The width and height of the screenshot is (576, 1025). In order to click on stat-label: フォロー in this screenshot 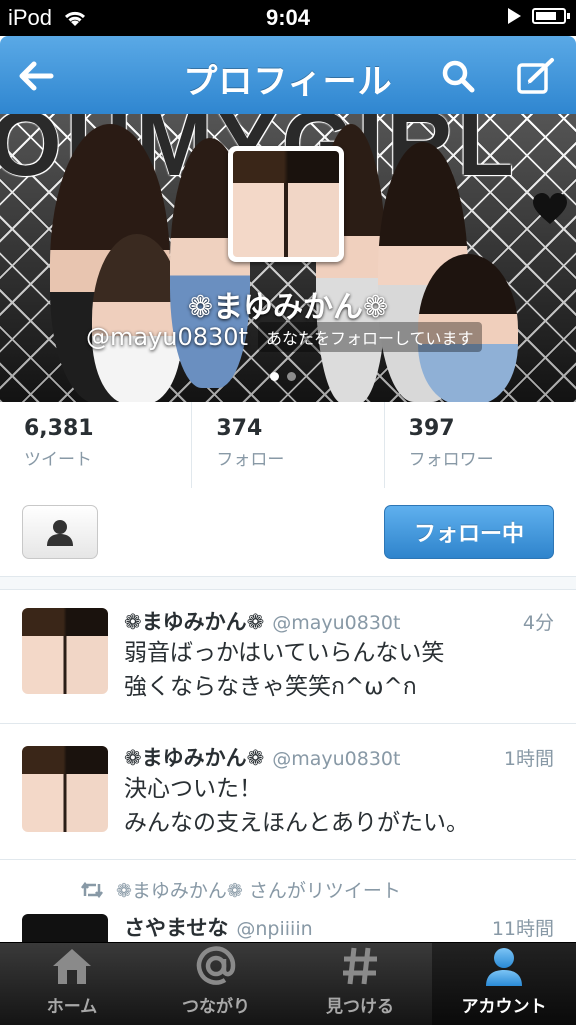, I will do `click(250, 460)`.